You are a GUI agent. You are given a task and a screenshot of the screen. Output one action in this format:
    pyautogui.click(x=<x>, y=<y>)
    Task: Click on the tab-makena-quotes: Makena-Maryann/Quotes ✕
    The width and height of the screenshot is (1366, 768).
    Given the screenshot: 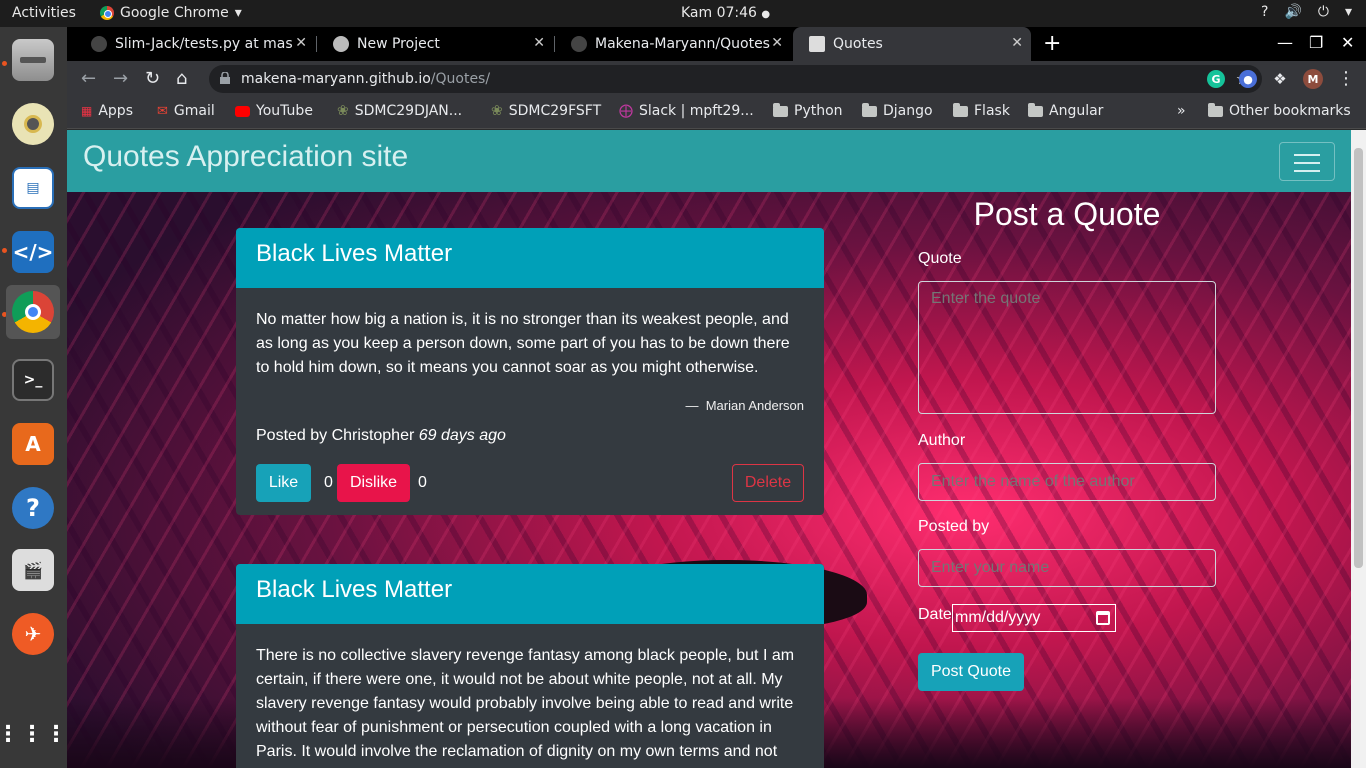 What is the action you would take?
    pyautogui.click(x=673, y=44)
    